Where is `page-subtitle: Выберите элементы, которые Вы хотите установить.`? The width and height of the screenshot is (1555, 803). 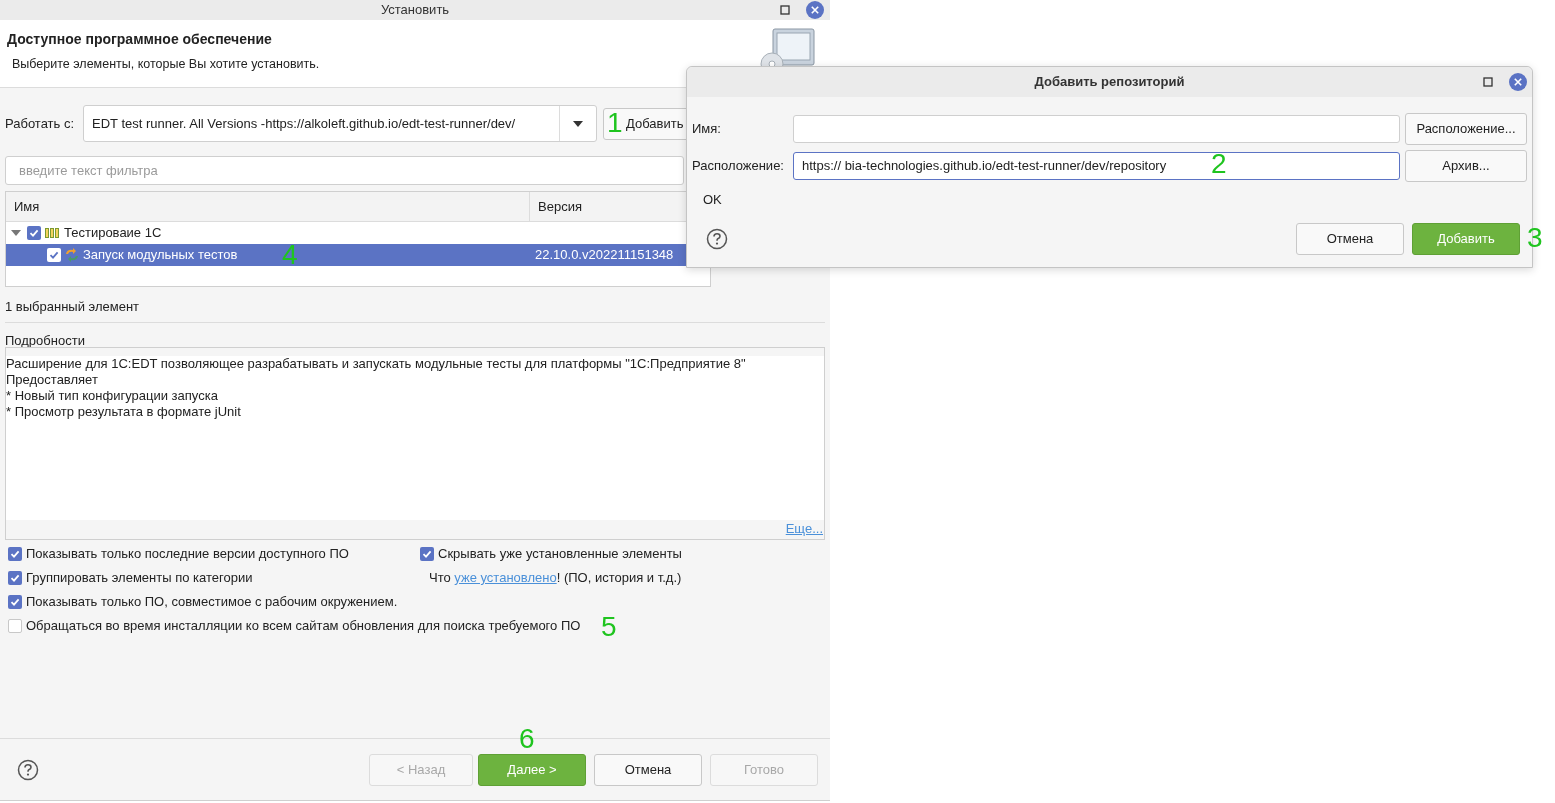
page-subtitle: Выберите элементы, которые Вы хотите установить. is located at coordinates (166, 64).